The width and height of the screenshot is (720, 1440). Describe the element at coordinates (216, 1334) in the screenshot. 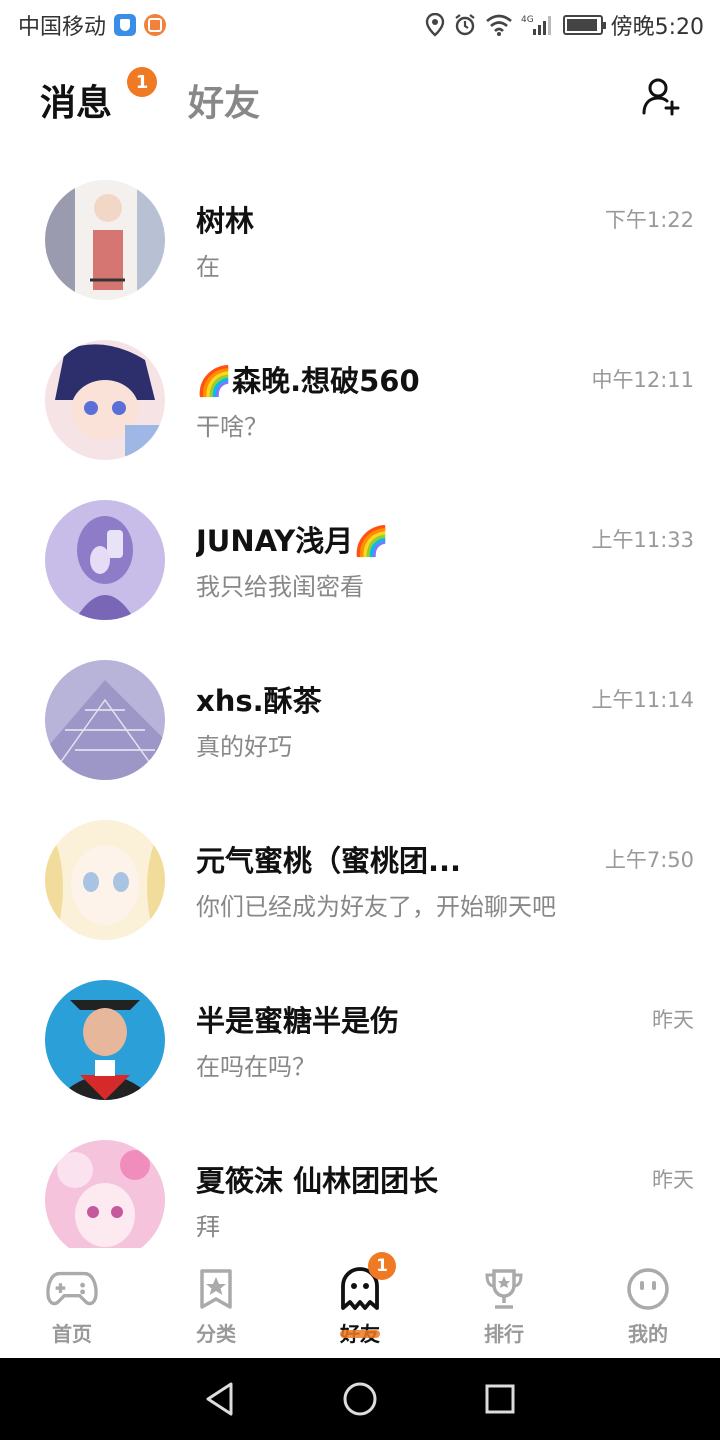

I see `nav-label: 分类` at that location.